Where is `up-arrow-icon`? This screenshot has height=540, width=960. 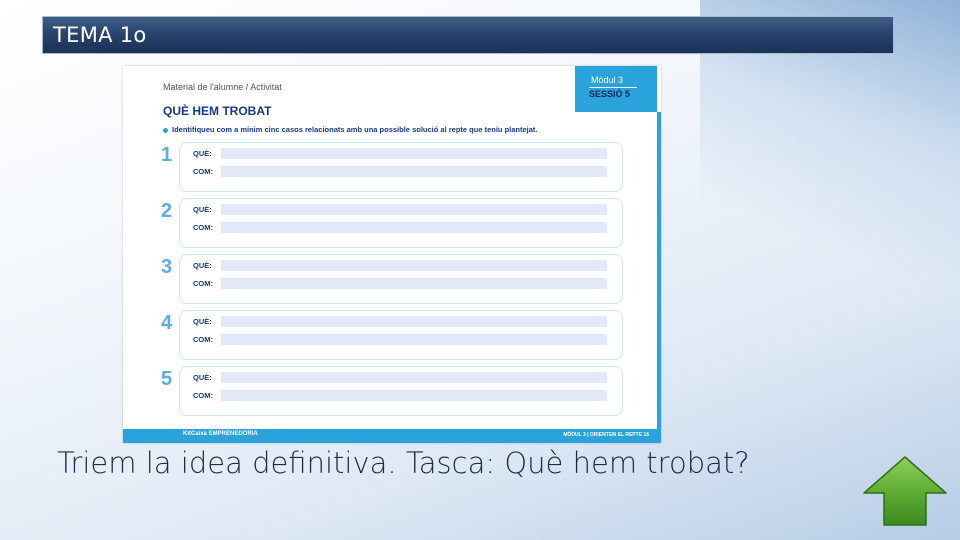
up-arrow-icon is located at coordinates (905, 491).